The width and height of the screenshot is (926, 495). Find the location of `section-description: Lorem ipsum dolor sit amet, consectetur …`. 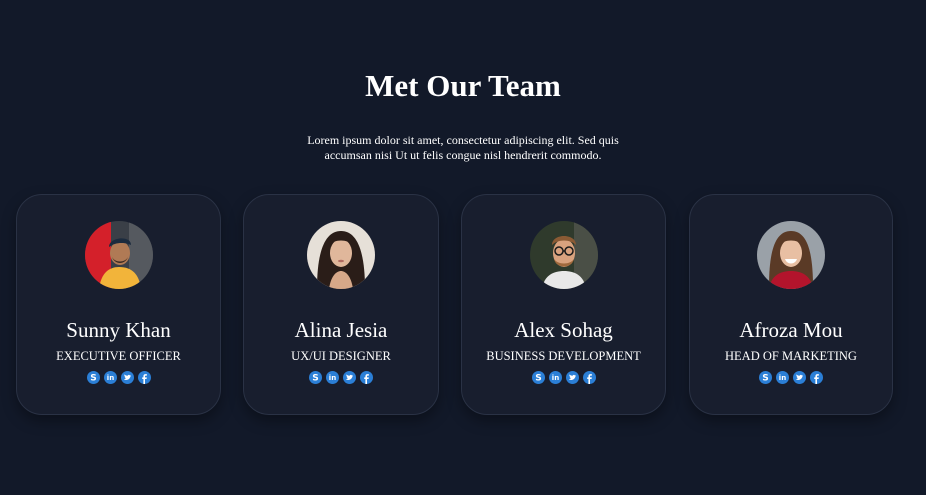

section-description: Lorem ipsum dolor sit amet, consectetur … is located at coordinates (463, 147).